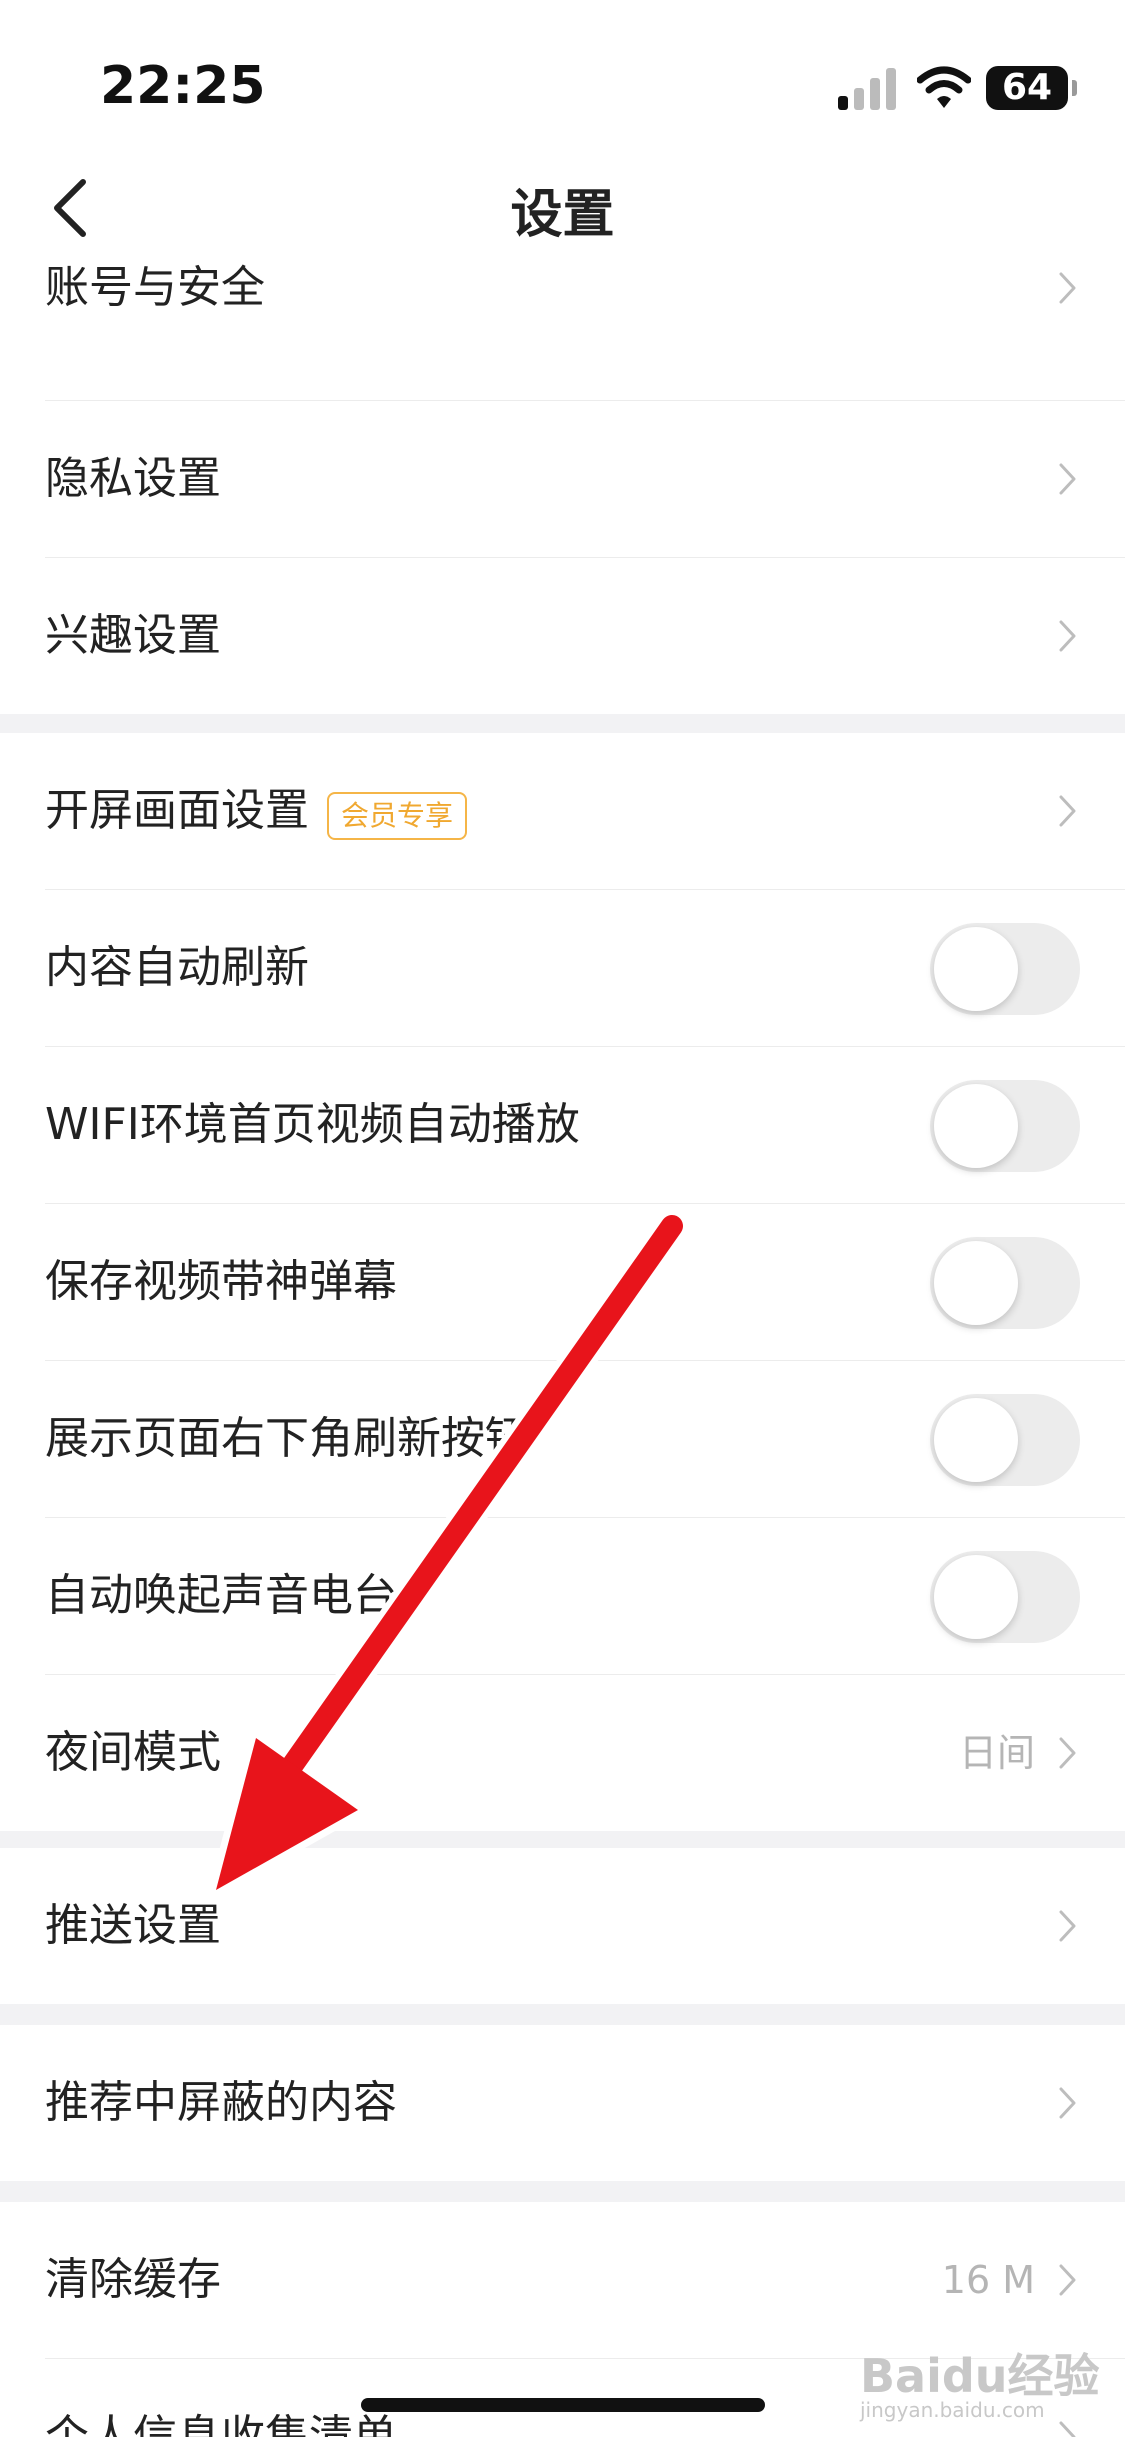  What do you see at coordinates (221, 1281) in the screenshot?
I see `setting-label: 保存视频带神弹幕` at bounding box center [221, 1281].